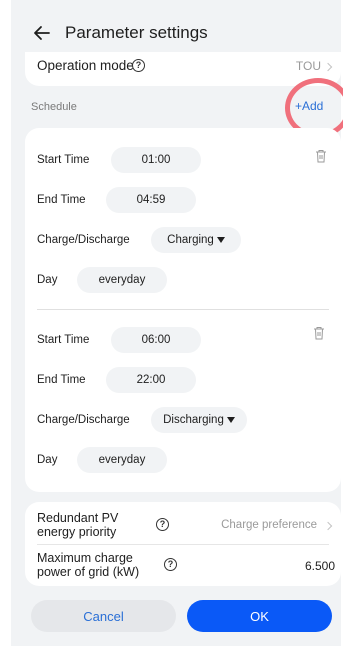  I want to click on entry-divider, so click(183, 309).